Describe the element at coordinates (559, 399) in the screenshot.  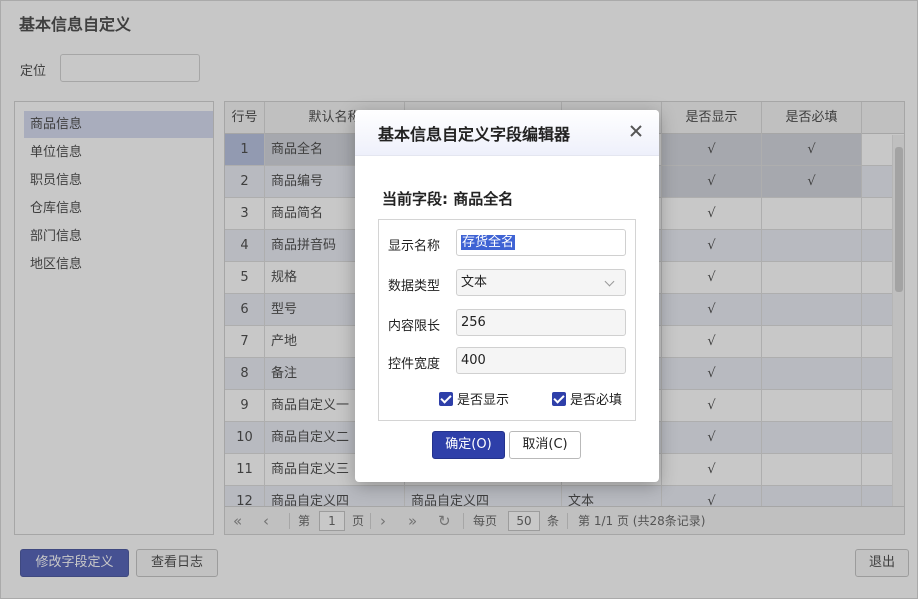
I see `required-checkbox` at that location.